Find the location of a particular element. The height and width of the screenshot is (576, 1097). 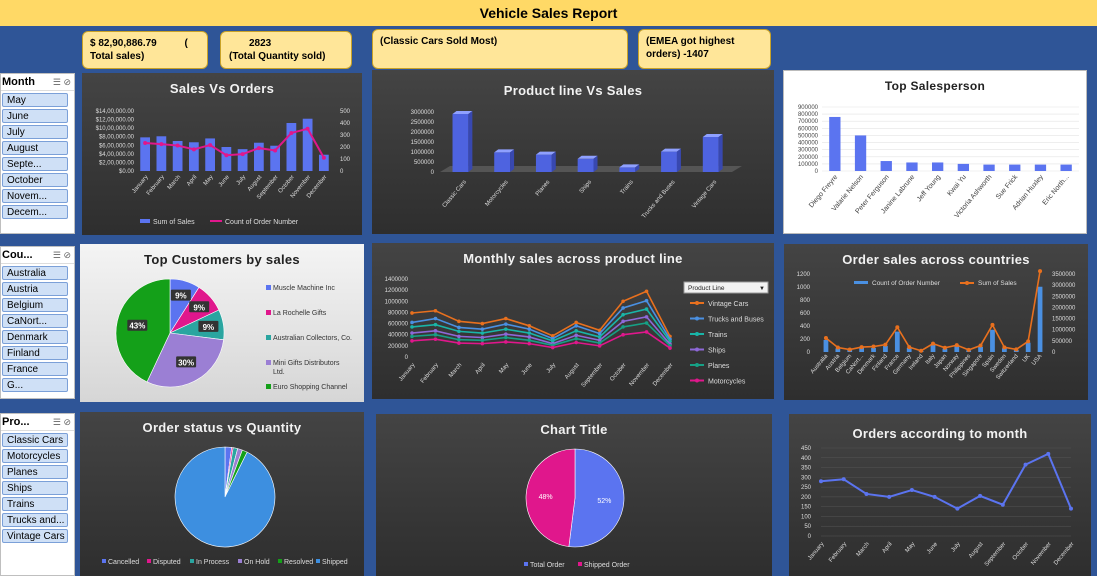

tick-label: 2000000 is located at coordinates (423, 133).